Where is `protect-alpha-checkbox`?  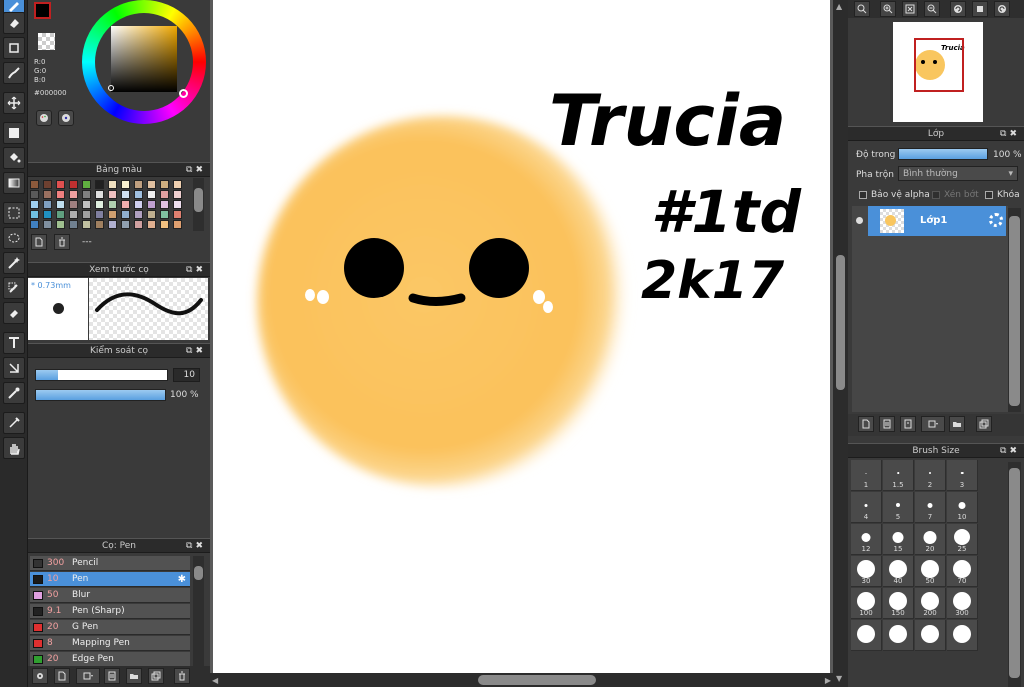 protect-alpha-checkbox is located at coordinates (863, 195).